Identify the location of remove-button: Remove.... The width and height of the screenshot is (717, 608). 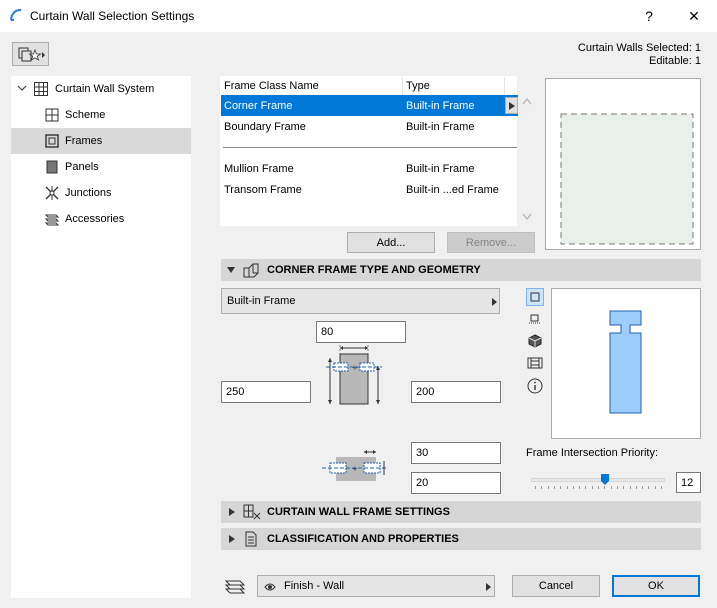
(491, 242).